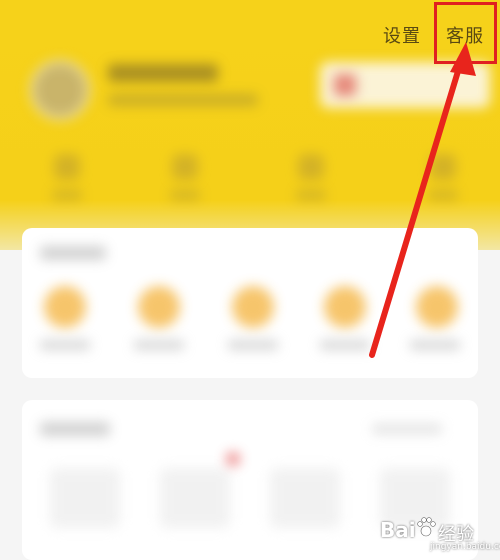 The image size is (500, 560). Describe the element at coordinates (73, 253) in the screenshot. I see `card-title-blurred` at that location.